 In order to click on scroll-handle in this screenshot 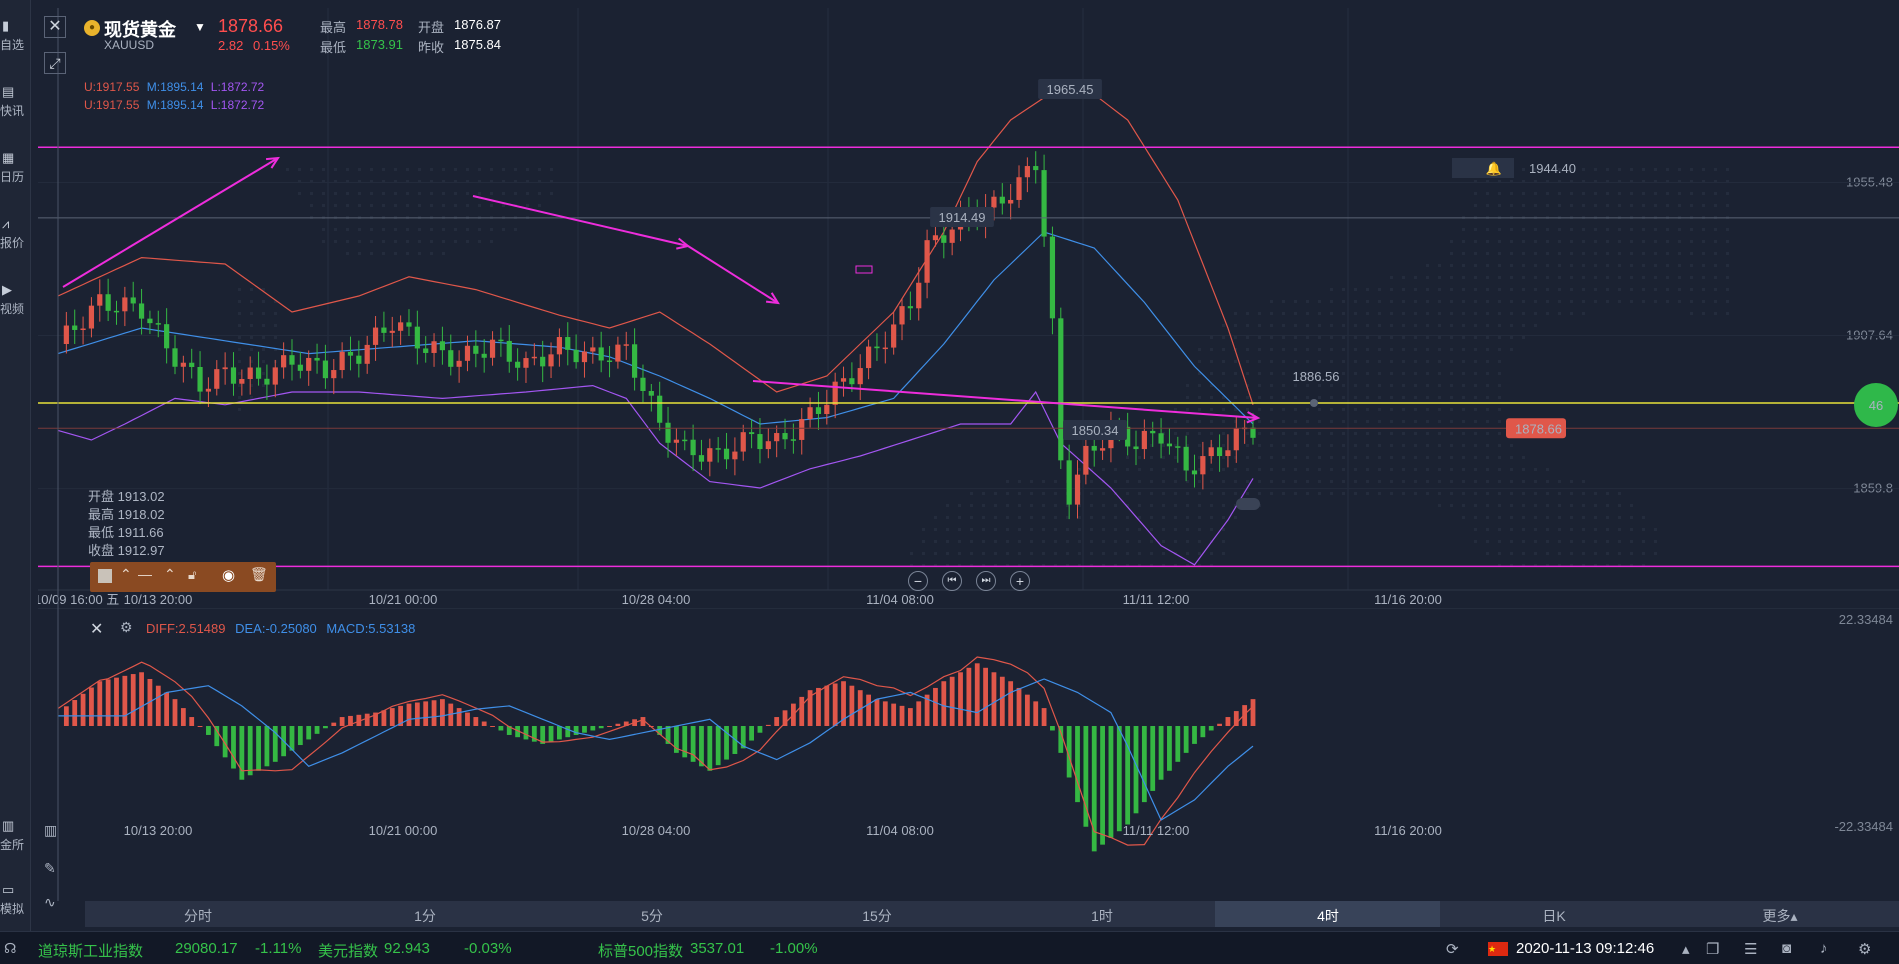, I will do `click(1248, 504)`.